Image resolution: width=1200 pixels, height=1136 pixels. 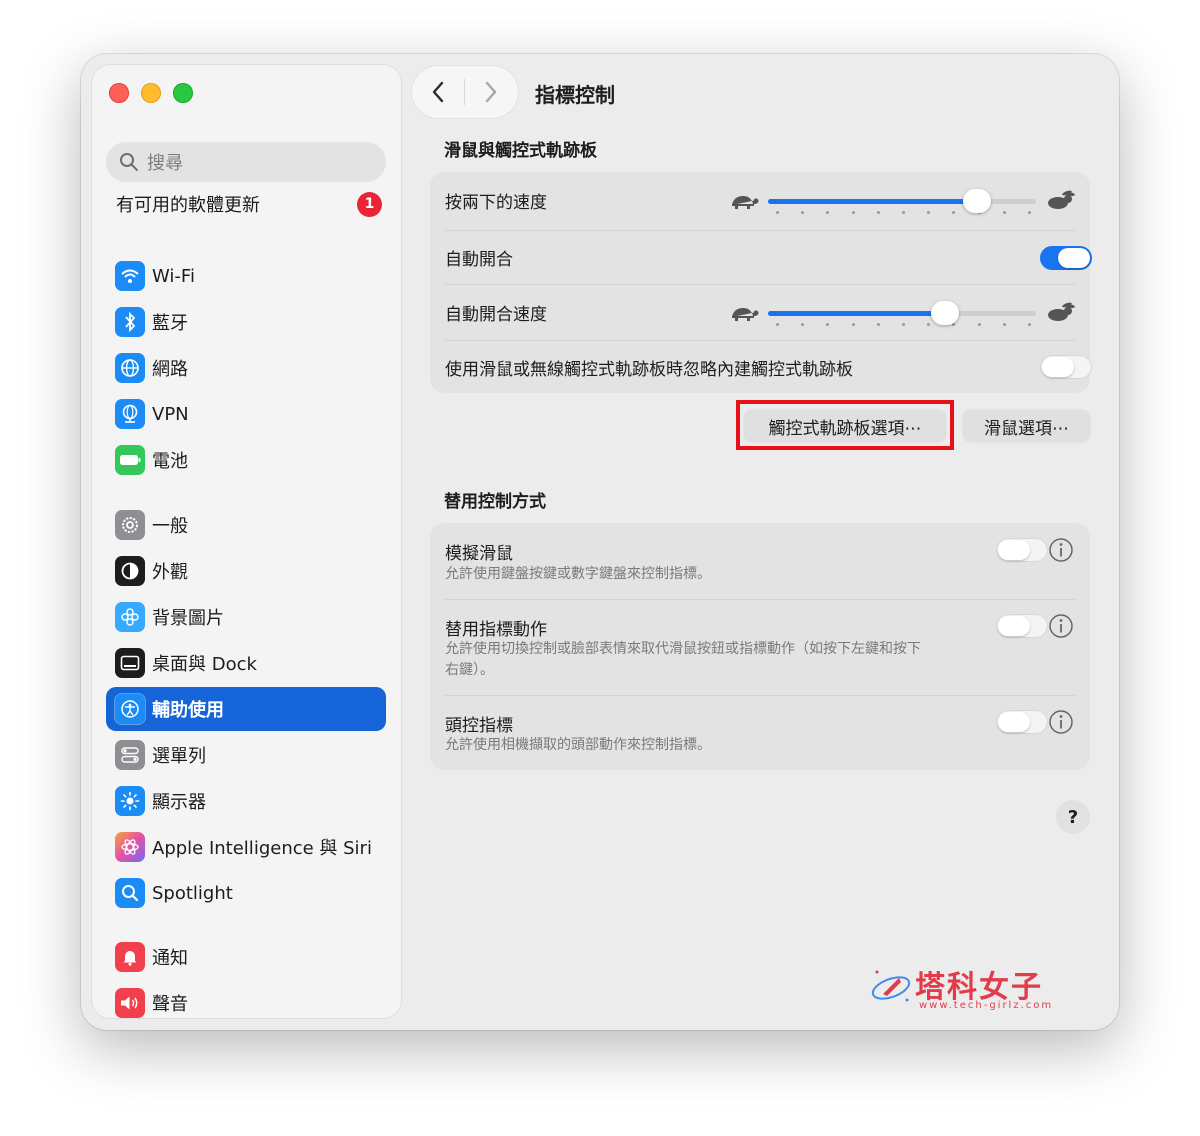 What do you see at coordinates (496, 630) in the screenshot?
I see `alternate-pointer-actions-label: 替用指標動作` at bounding box center [496, 630].